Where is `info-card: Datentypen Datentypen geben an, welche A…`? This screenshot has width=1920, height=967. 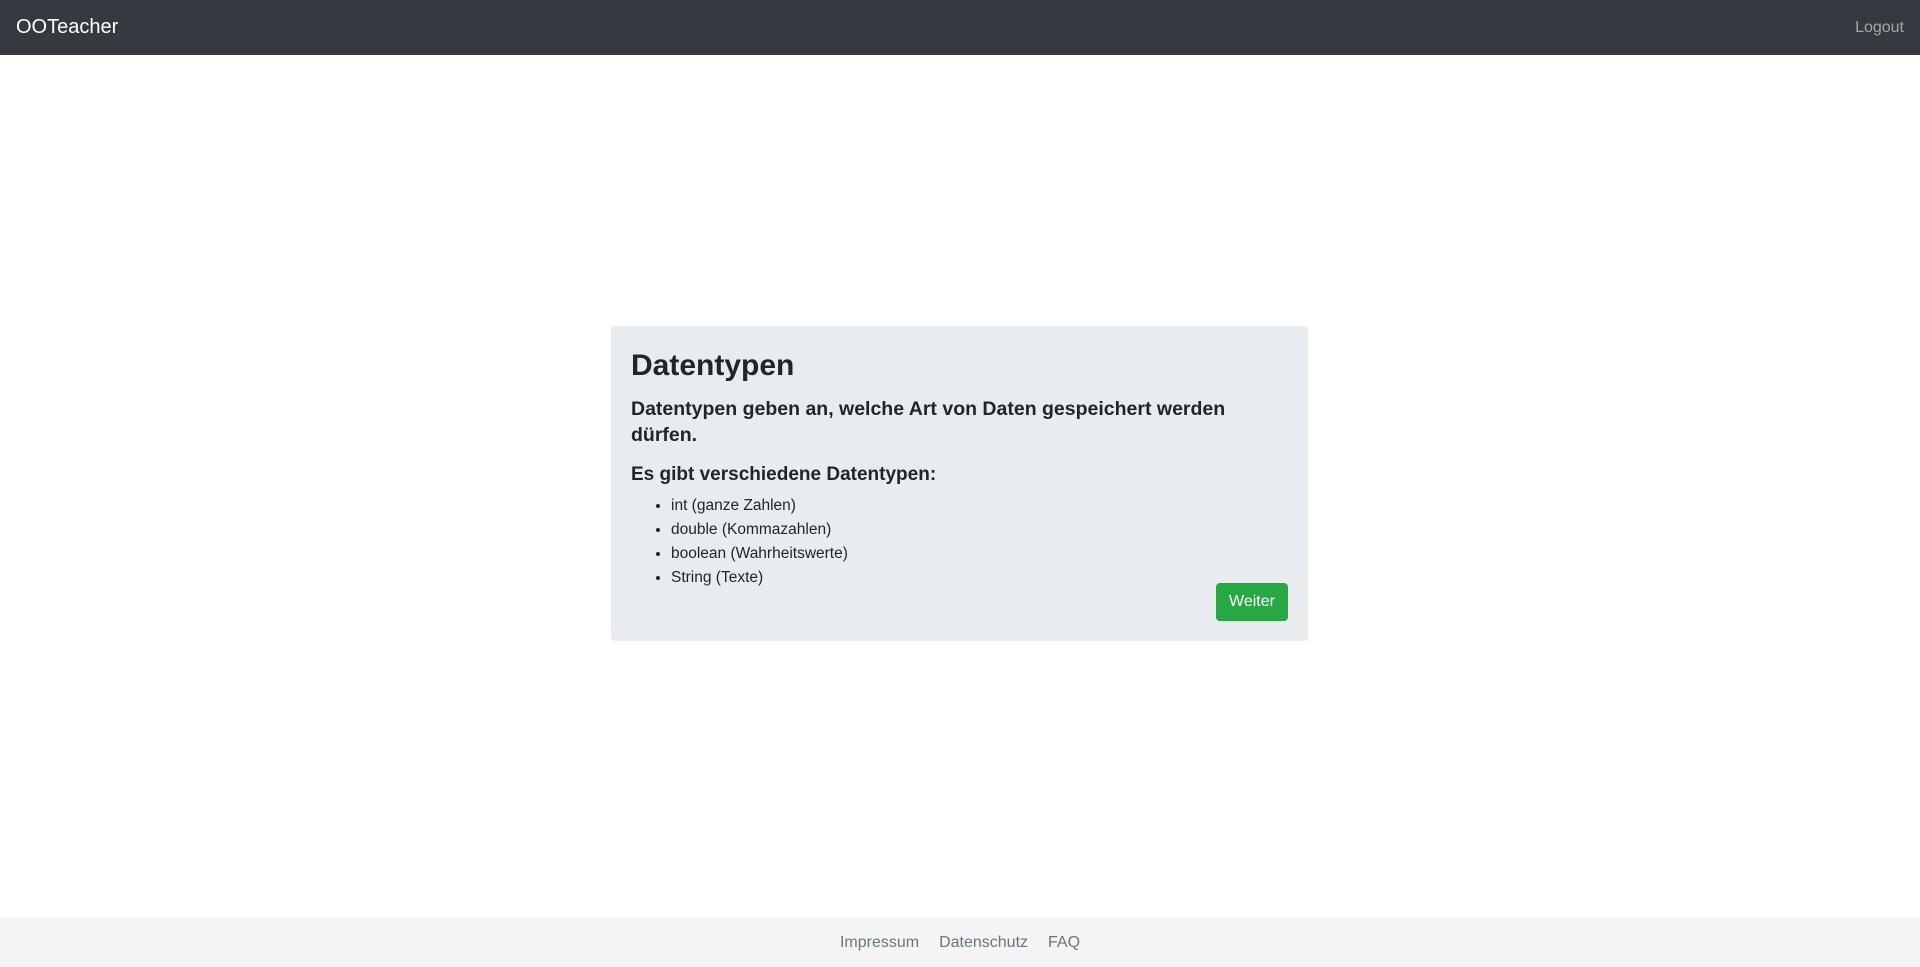 info-card: Datentypen Datentypen geben an, welche A… is located at coordinates (959, 483).